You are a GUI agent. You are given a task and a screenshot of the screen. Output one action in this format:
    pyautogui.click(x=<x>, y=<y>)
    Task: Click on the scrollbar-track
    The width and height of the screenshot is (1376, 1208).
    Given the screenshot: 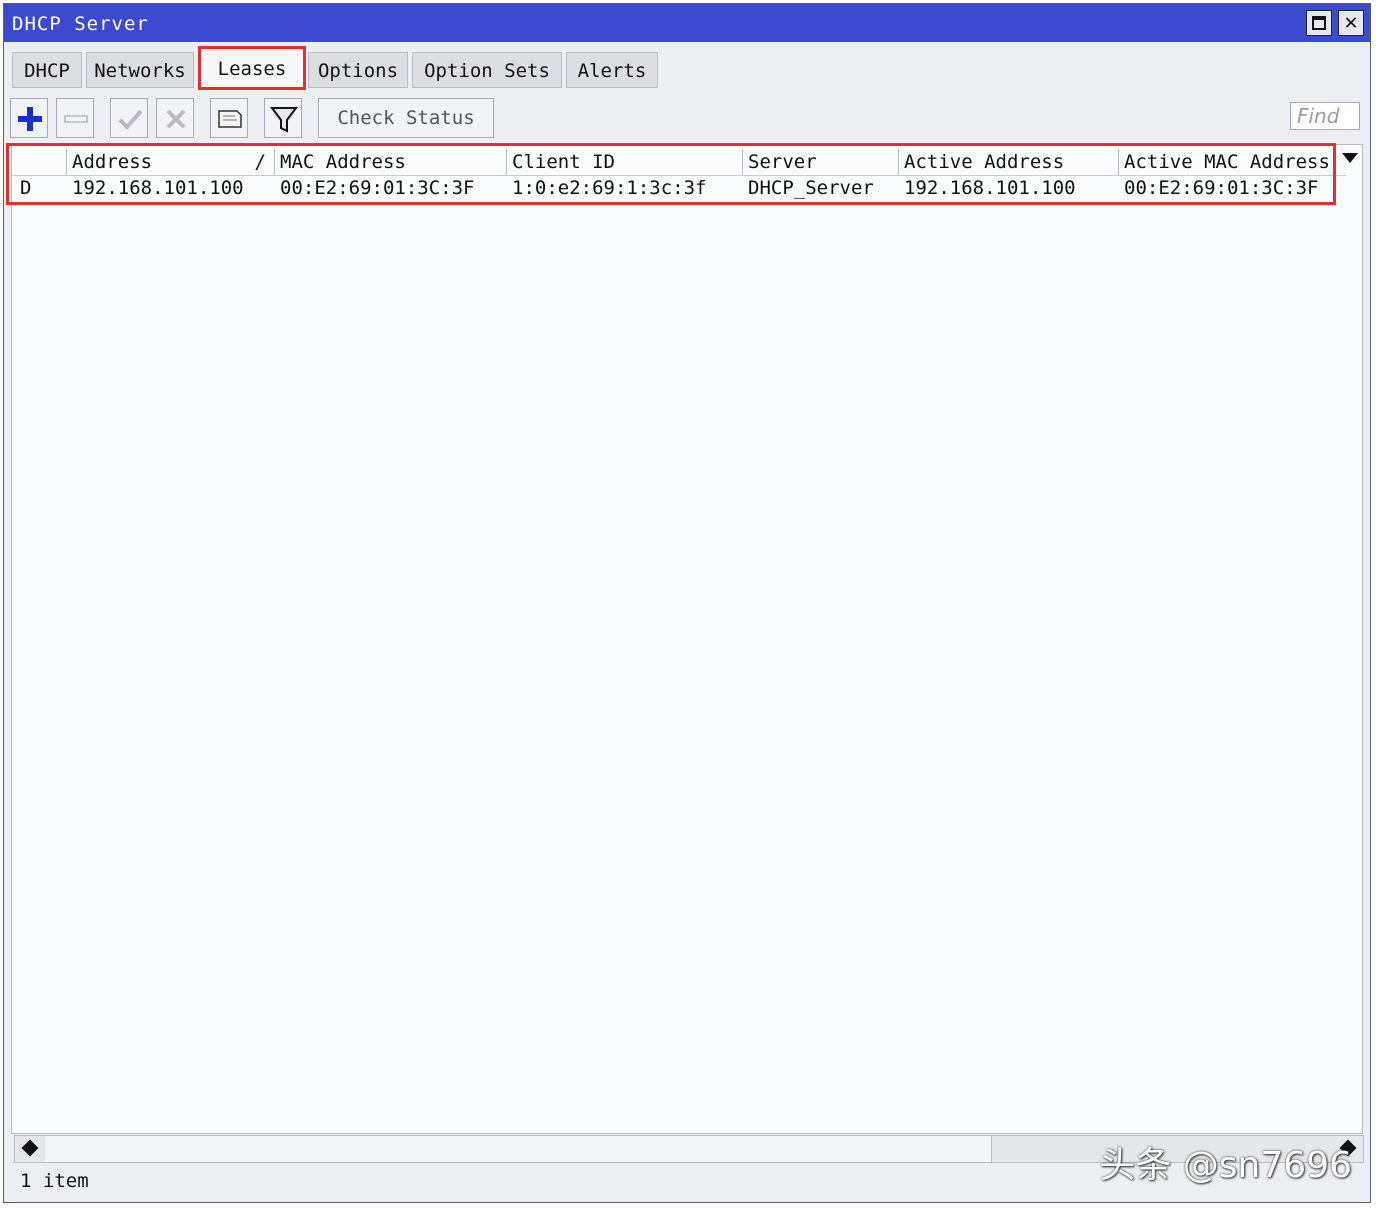 What is the action you would take?
    pyautogui.click(x=518, y=1149)
    